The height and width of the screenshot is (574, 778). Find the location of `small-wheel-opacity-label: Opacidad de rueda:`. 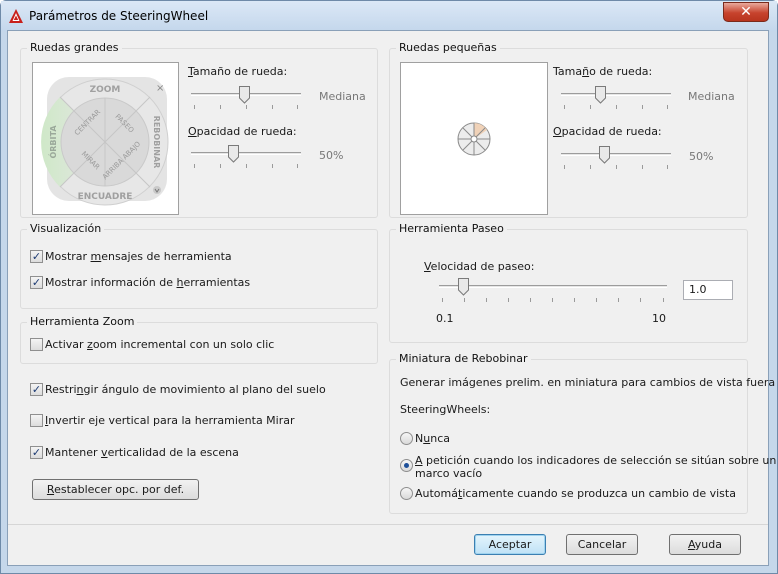

small-wheel-opacity-label: Opacidad de rueda: is located at coordinates (607, 131).